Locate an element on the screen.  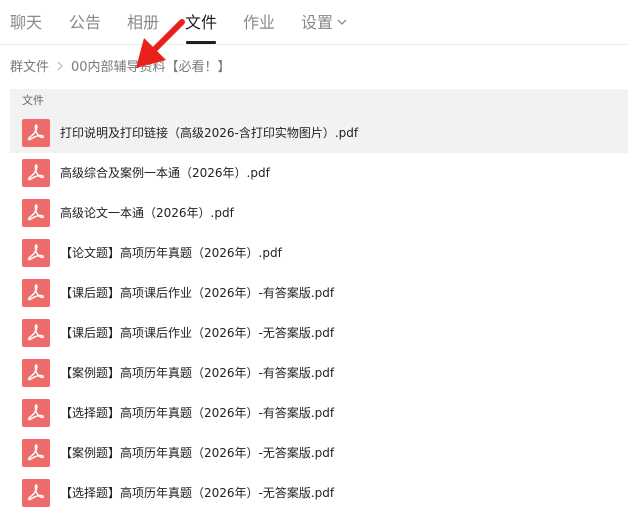
file-row: 【课后题】高项课后作业（2026年）-有答案版.pdf is located at coordinates (319, 293).